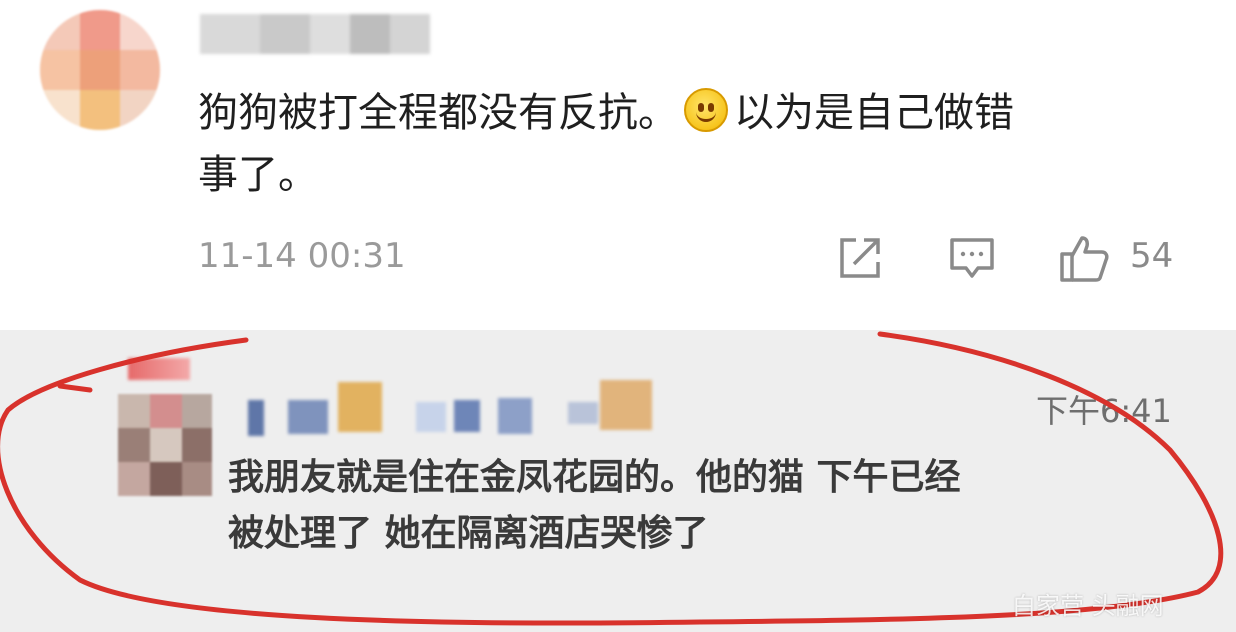 This screenshot has height=632, width=1236. Describe the element at coordinates (302, 256) in the screenshot. I see `comment-timestamp: 11-14 00:31` at that location.